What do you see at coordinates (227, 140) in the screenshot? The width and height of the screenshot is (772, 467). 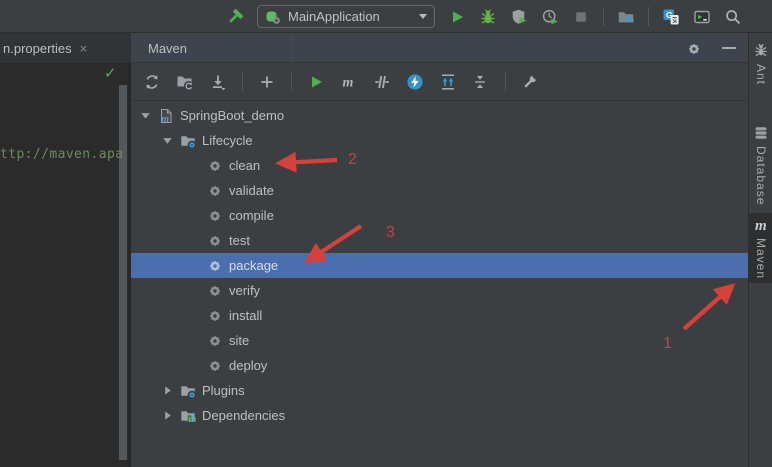 I see `tree-item-label: Lifecycle` at bounding box center [227, 140].